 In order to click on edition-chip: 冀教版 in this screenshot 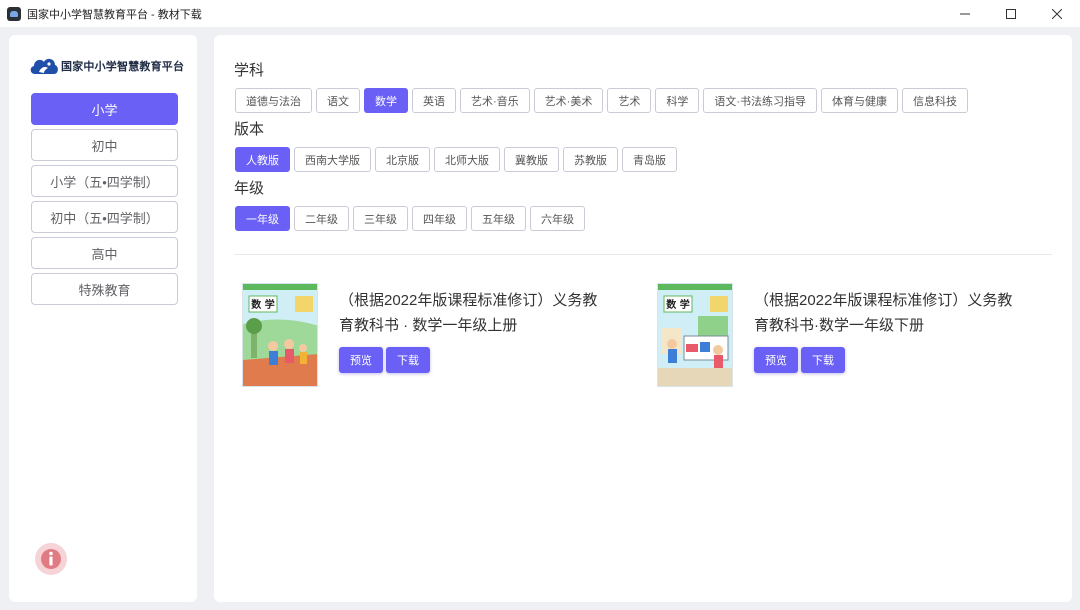, I will do `click(531, 159)`.